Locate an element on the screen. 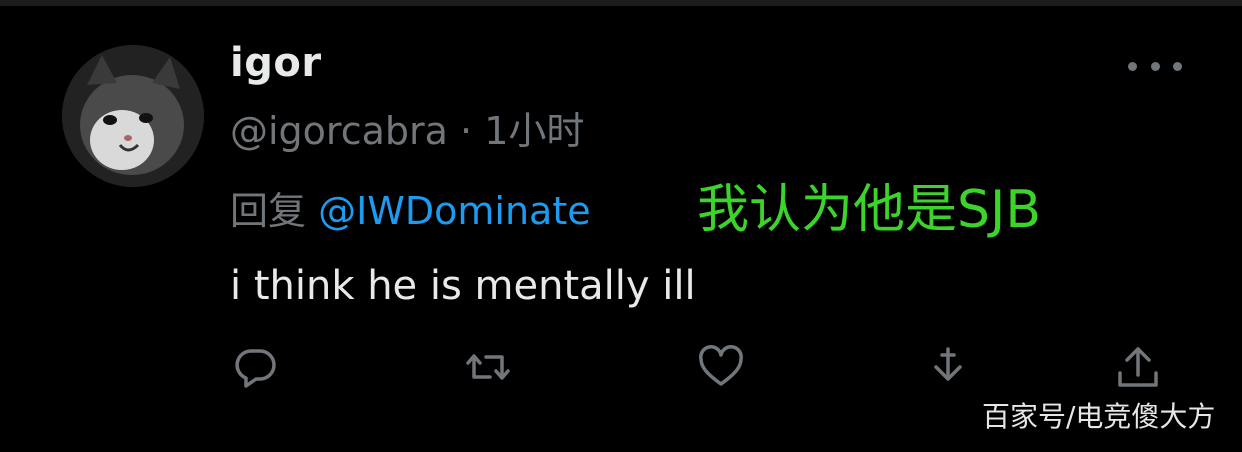 This screenshot has height=452, width=1242. more-options-button is located at coordinates (1155, 66).